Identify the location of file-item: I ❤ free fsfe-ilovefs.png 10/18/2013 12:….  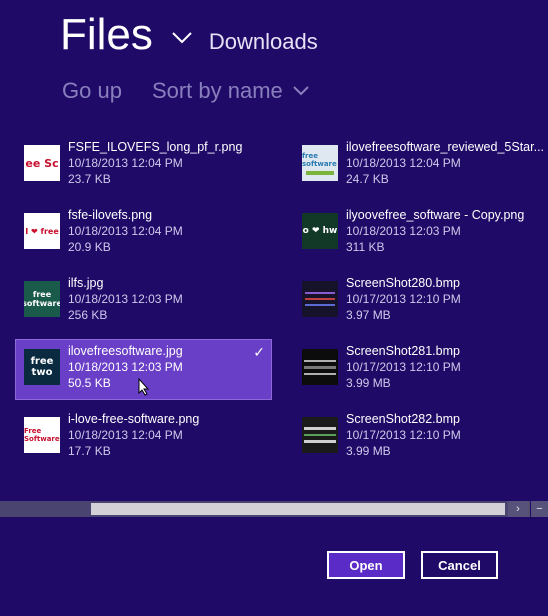
(143, 233).